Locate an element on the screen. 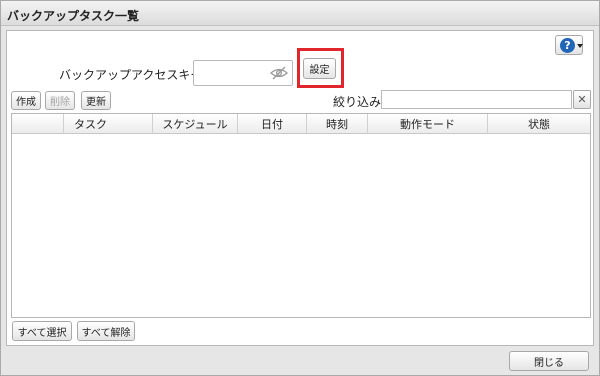  close-button: 閉じる is located at coordinates (549, 361).